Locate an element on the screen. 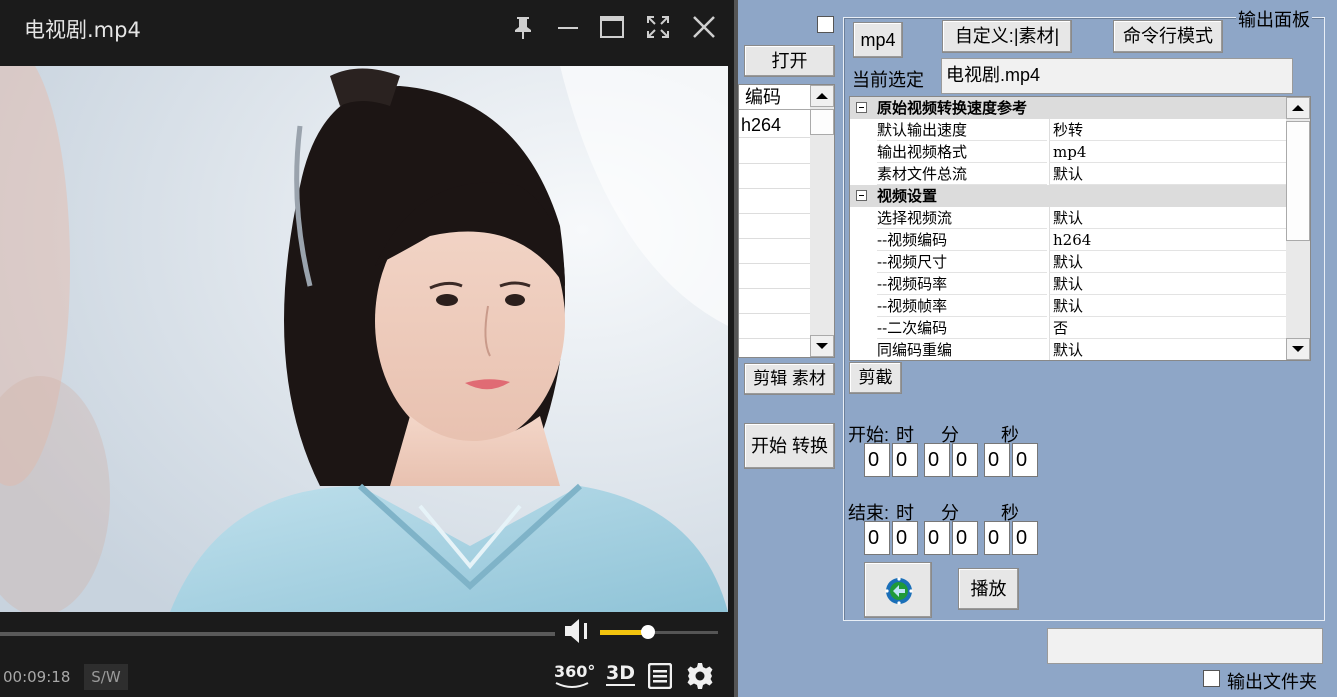 Image resolution: width=1337 pixels, height=697 pixels. settings-icon is located at coordinates (700, 678).